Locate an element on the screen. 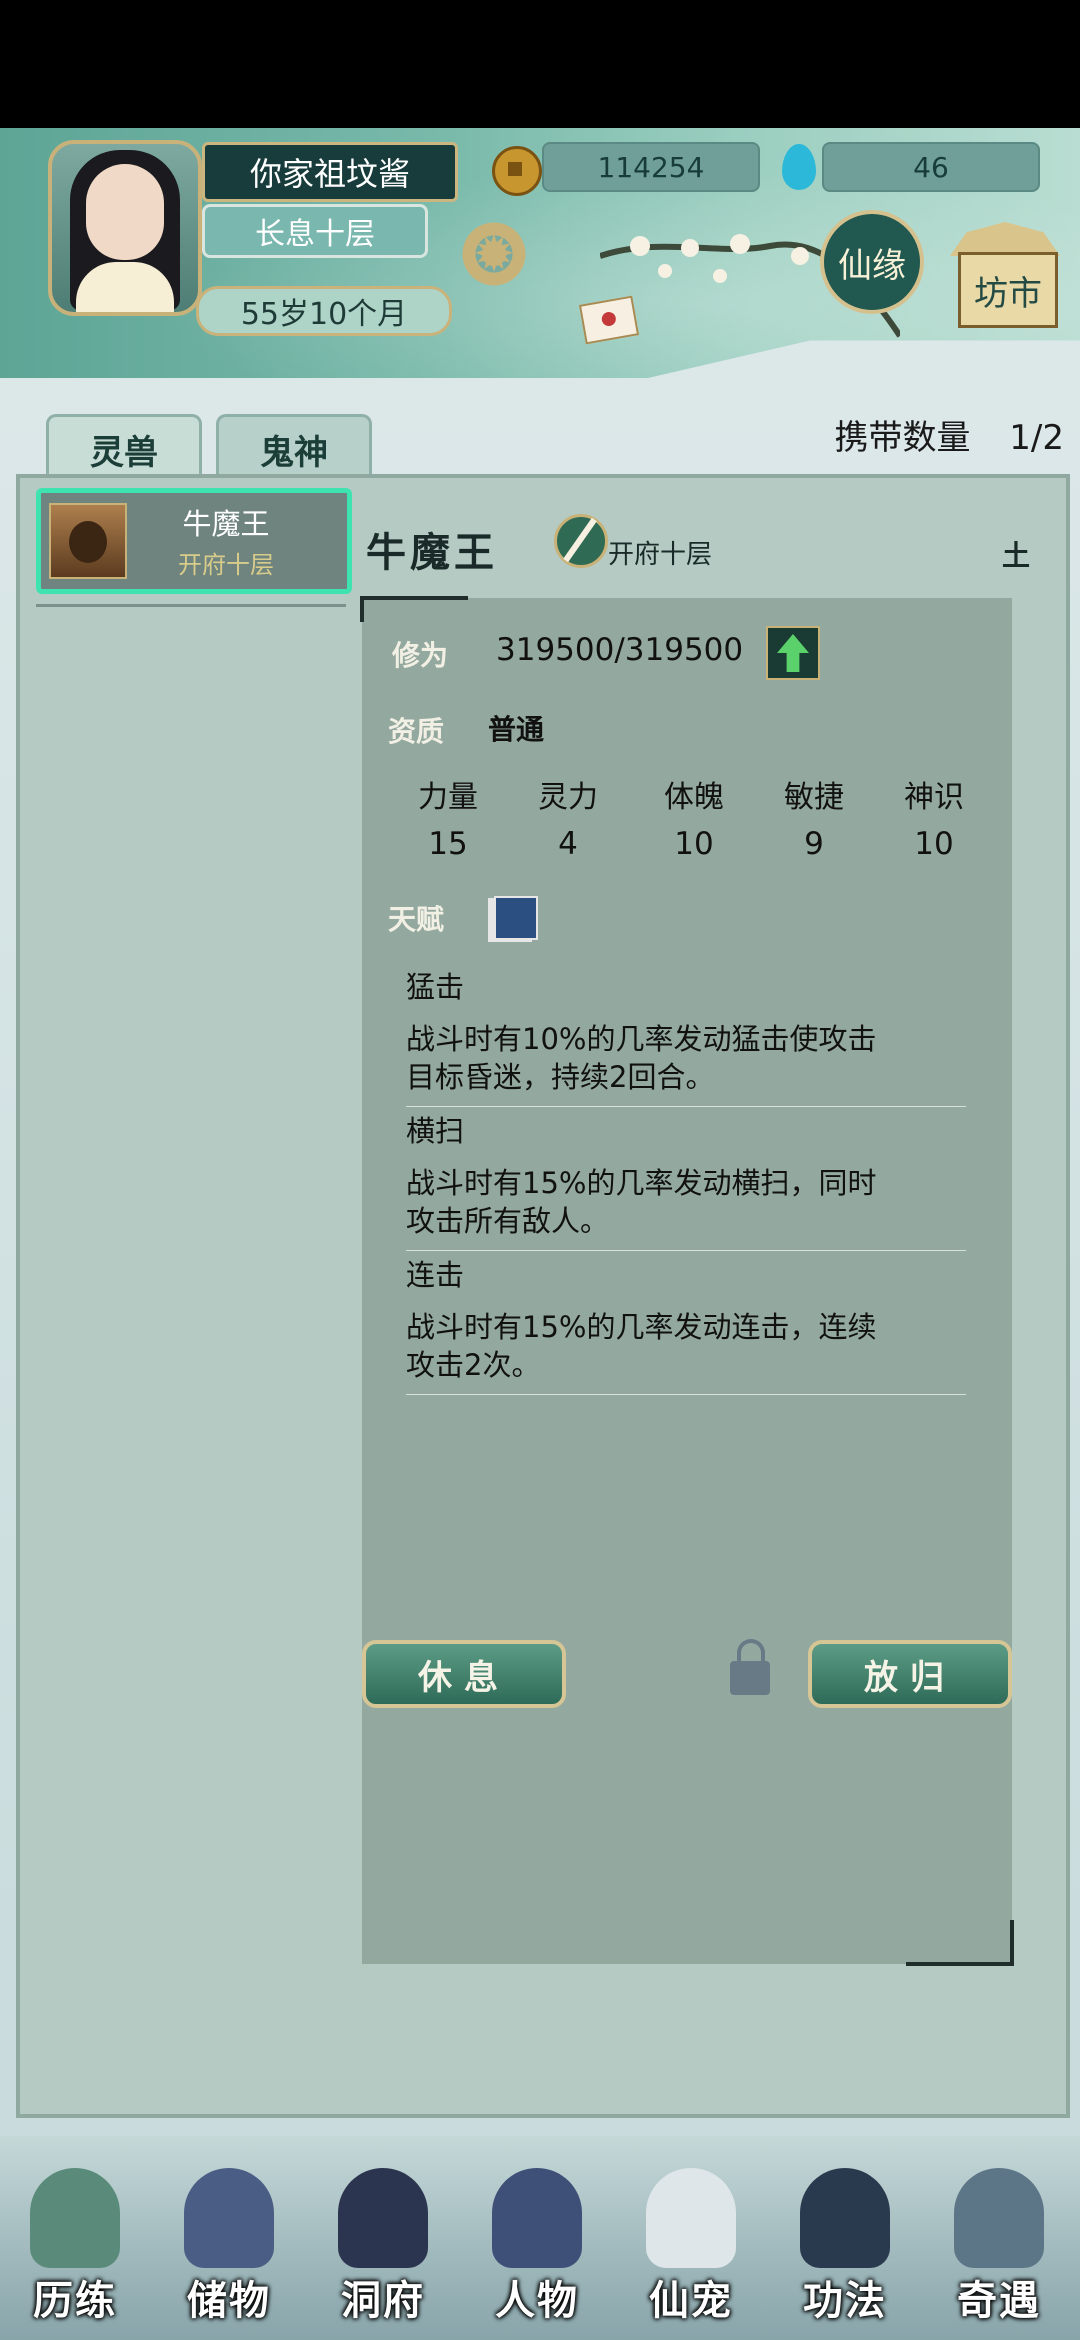 Image resolution: width=1080 pixels, height=2340 pixels. bull-demon-portrait is located at coordinates (88, 541).